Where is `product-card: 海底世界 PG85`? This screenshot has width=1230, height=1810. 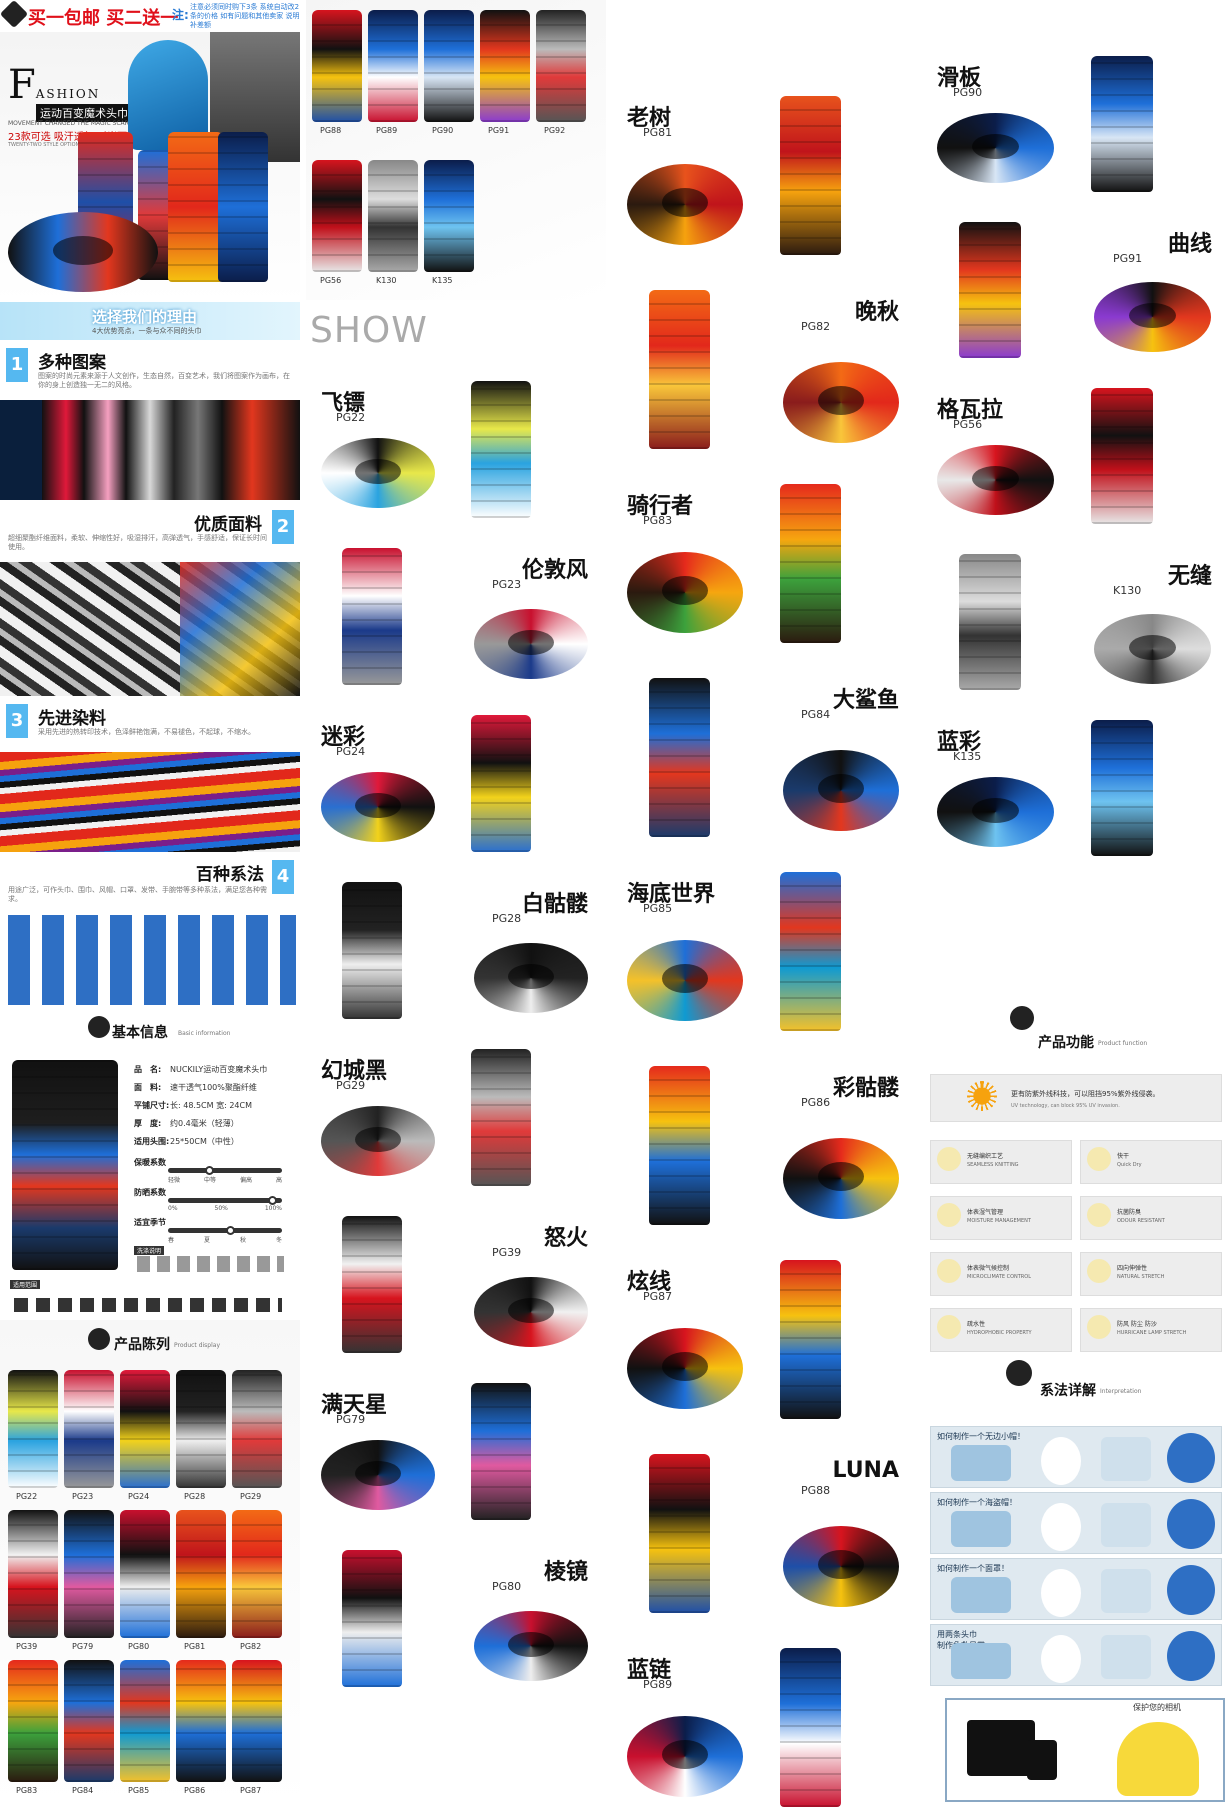 product-card: 海底世界 PG85 is located at coordinates (764, 960).